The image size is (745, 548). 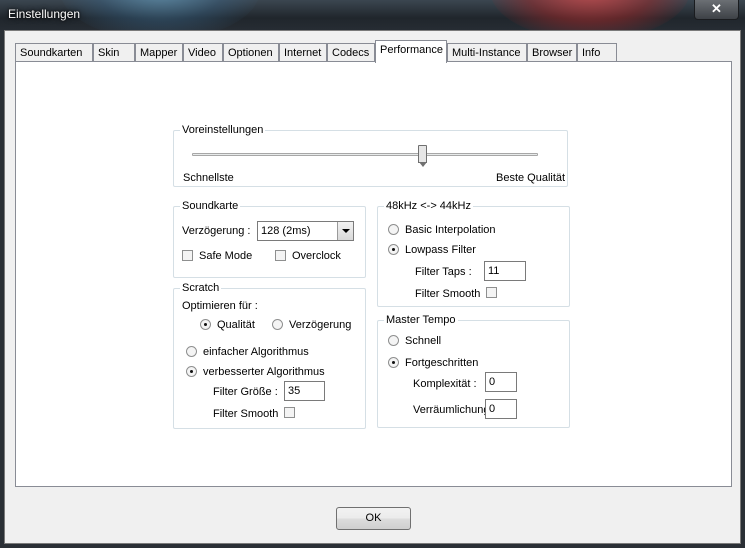 I want to click on master-tempo-group-title: Master Tempo, so click(x=421, y=320).